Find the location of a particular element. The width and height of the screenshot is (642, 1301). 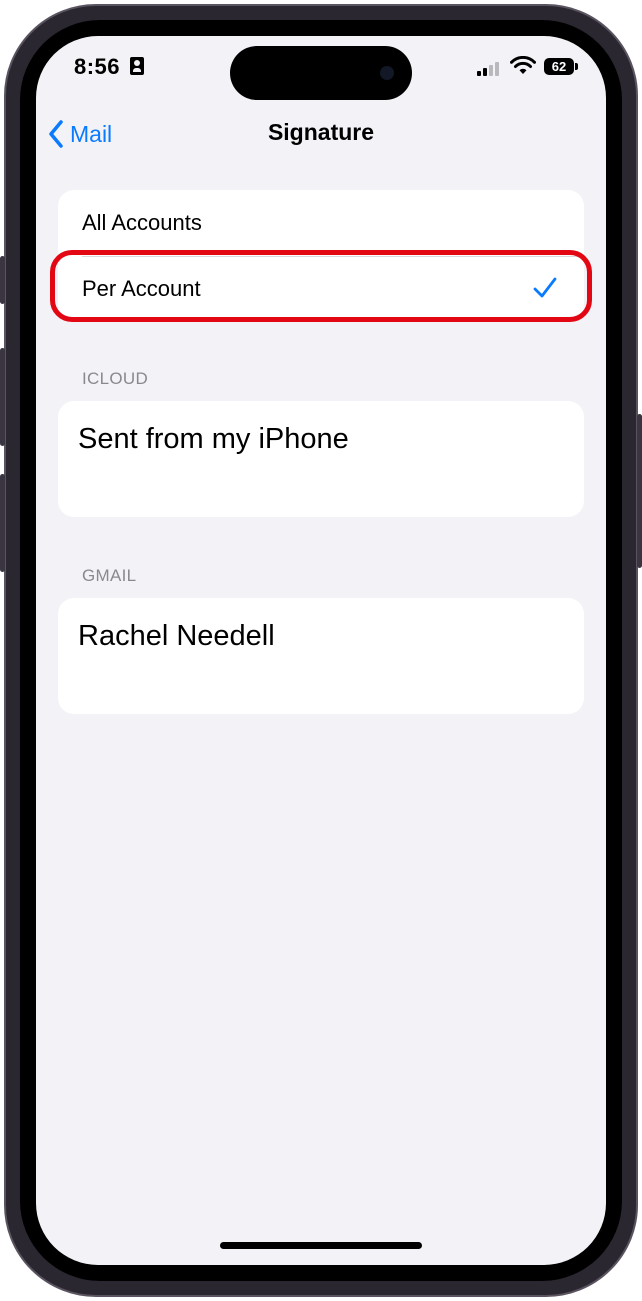

signature-text: Rachel Needell is located at coordinates (176, 636).